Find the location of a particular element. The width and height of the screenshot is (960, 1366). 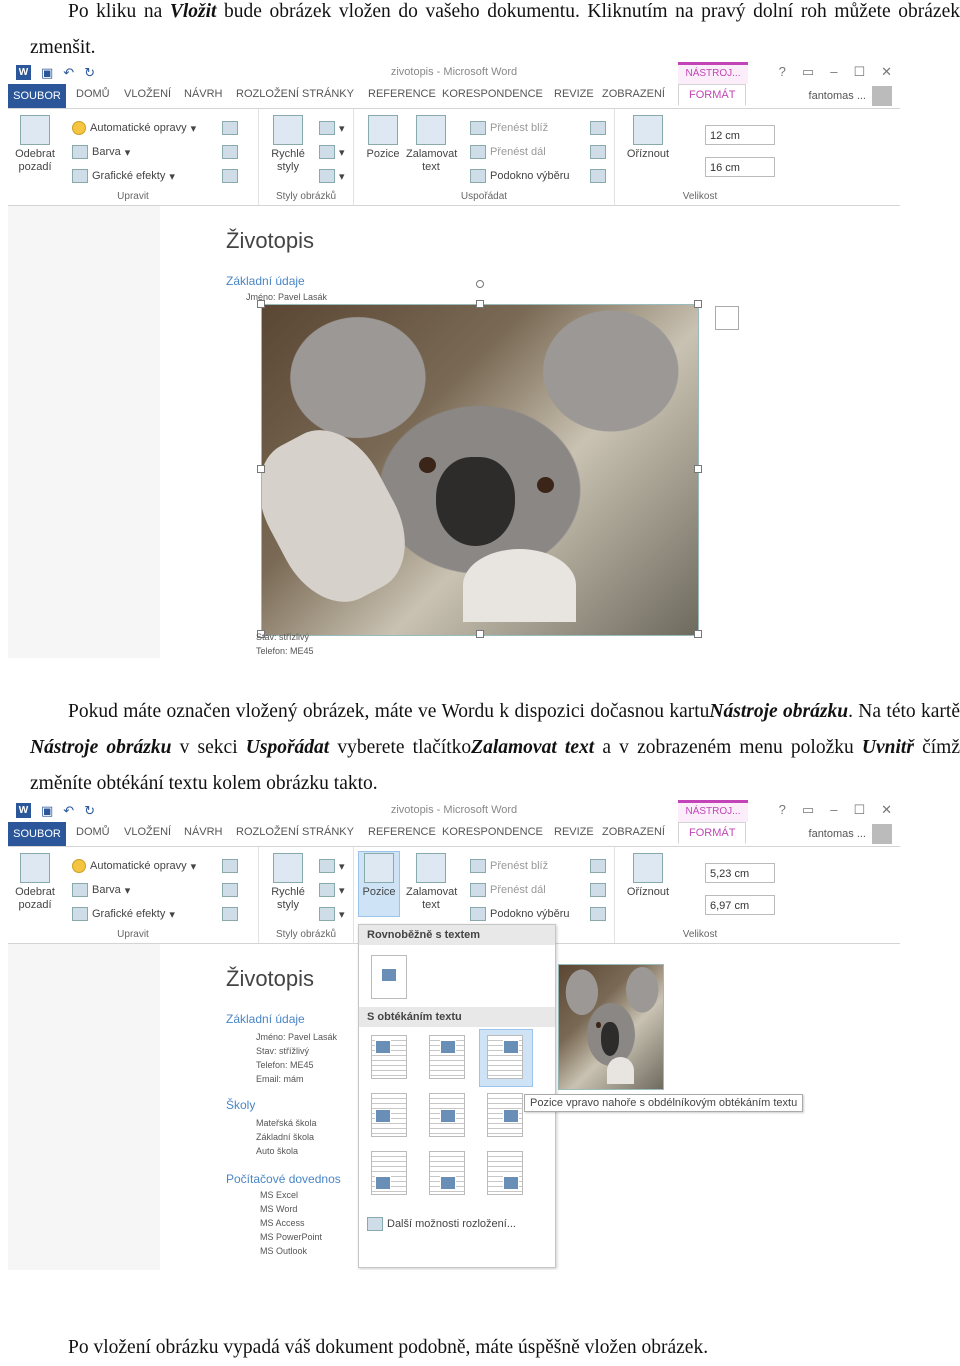

resize-handle-top-left is located at coordinates (261, 304).